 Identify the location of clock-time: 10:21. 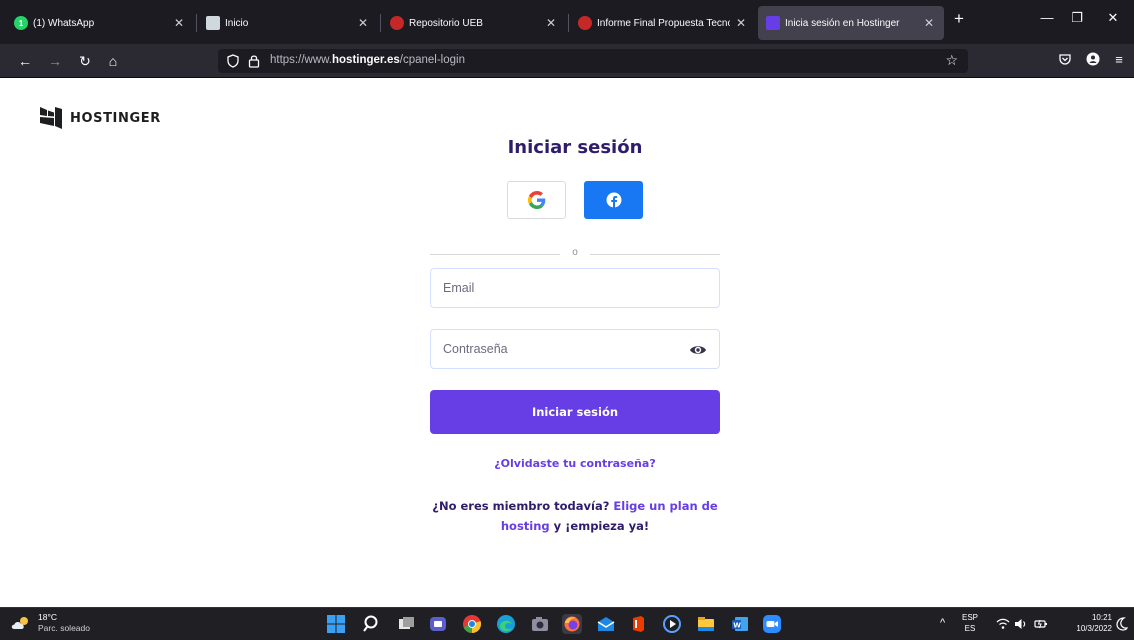
(1101, 617).